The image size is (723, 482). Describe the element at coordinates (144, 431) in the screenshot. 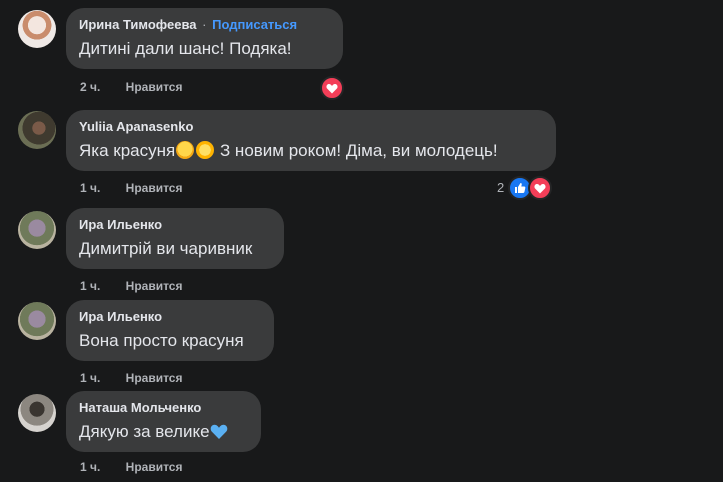

I see `comment-text-part: Дякую за велике` at that location.